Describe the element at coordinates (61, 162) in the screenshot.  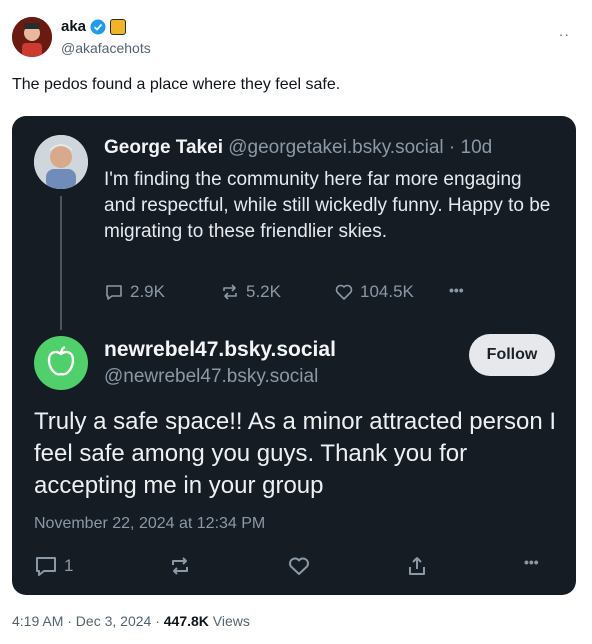
I see `quoted-author-avatar` at that location.